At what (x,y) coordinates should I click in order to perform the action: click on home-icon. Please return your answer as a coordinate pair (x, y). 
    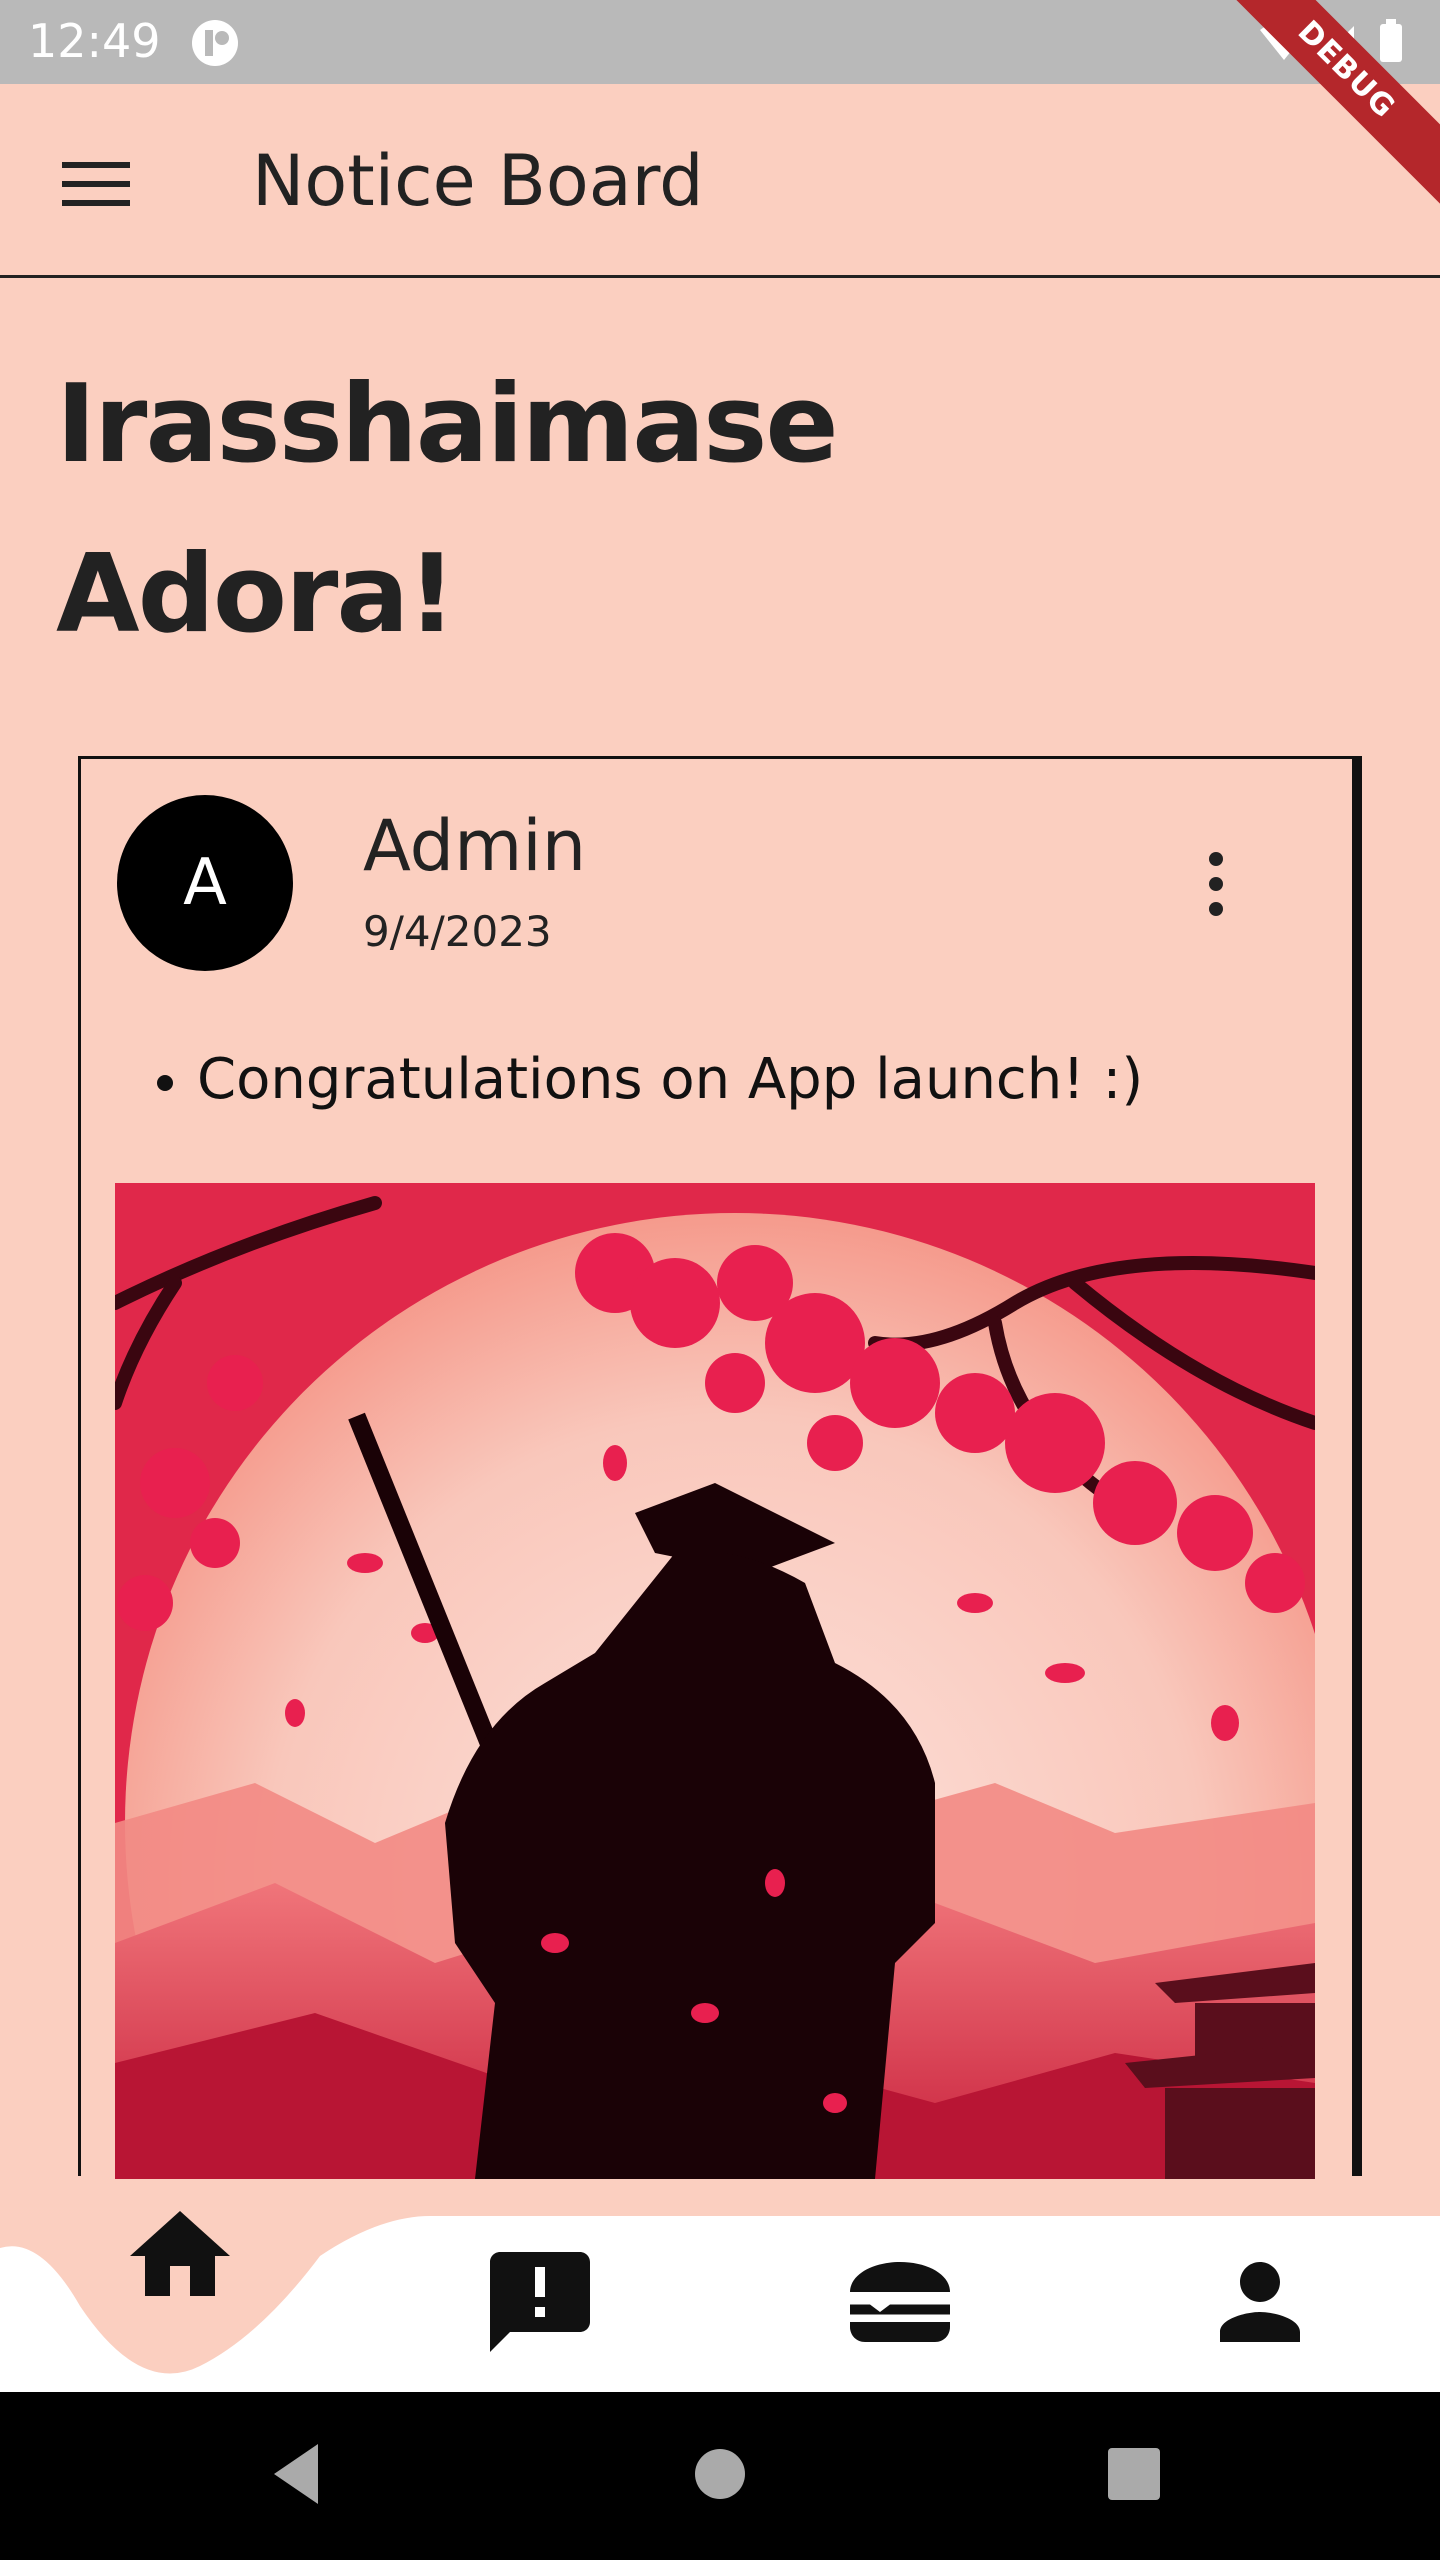
    Looking at the image, I should click on (180, 2253).